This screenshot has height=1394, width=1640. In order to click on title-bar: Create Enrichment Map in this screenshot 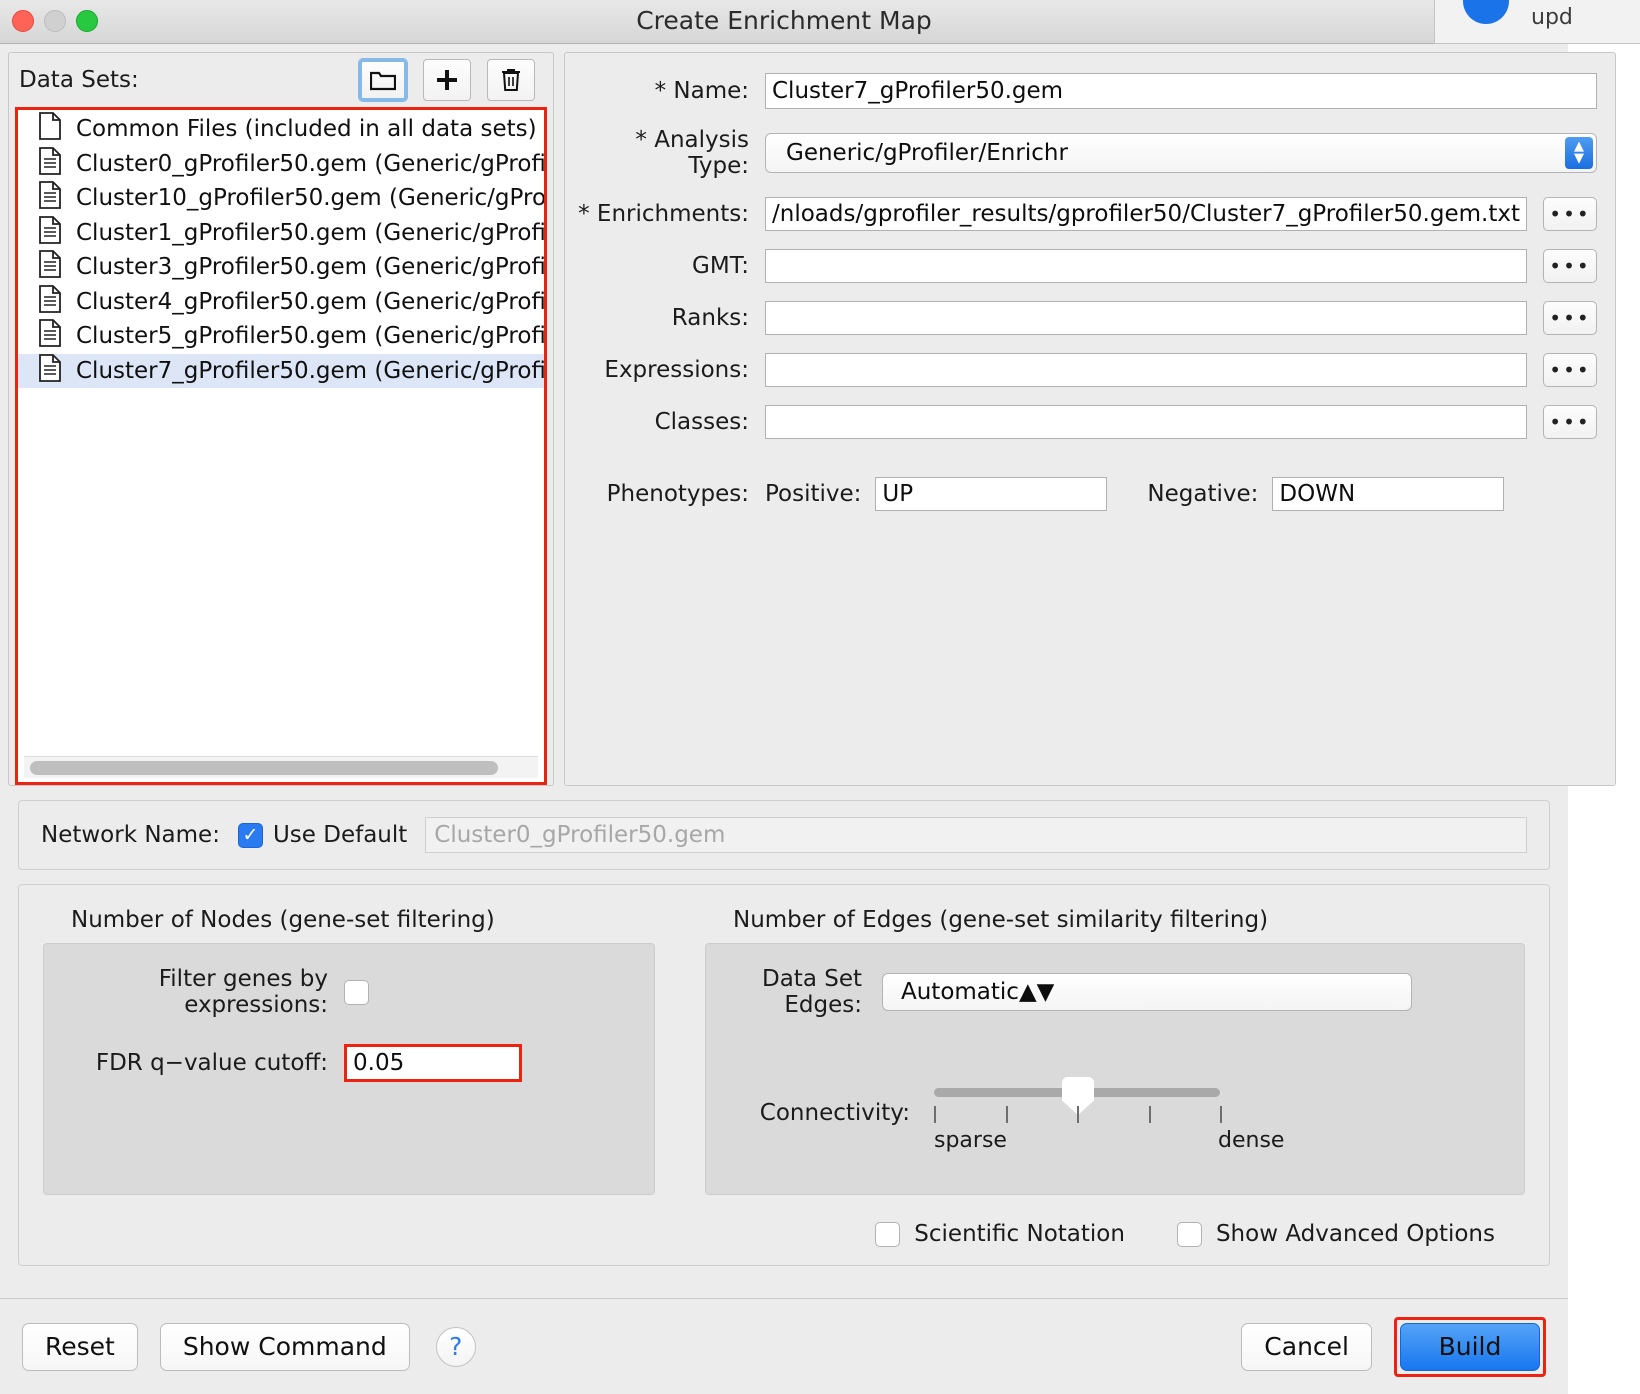, I will do `click(784, 22)`.